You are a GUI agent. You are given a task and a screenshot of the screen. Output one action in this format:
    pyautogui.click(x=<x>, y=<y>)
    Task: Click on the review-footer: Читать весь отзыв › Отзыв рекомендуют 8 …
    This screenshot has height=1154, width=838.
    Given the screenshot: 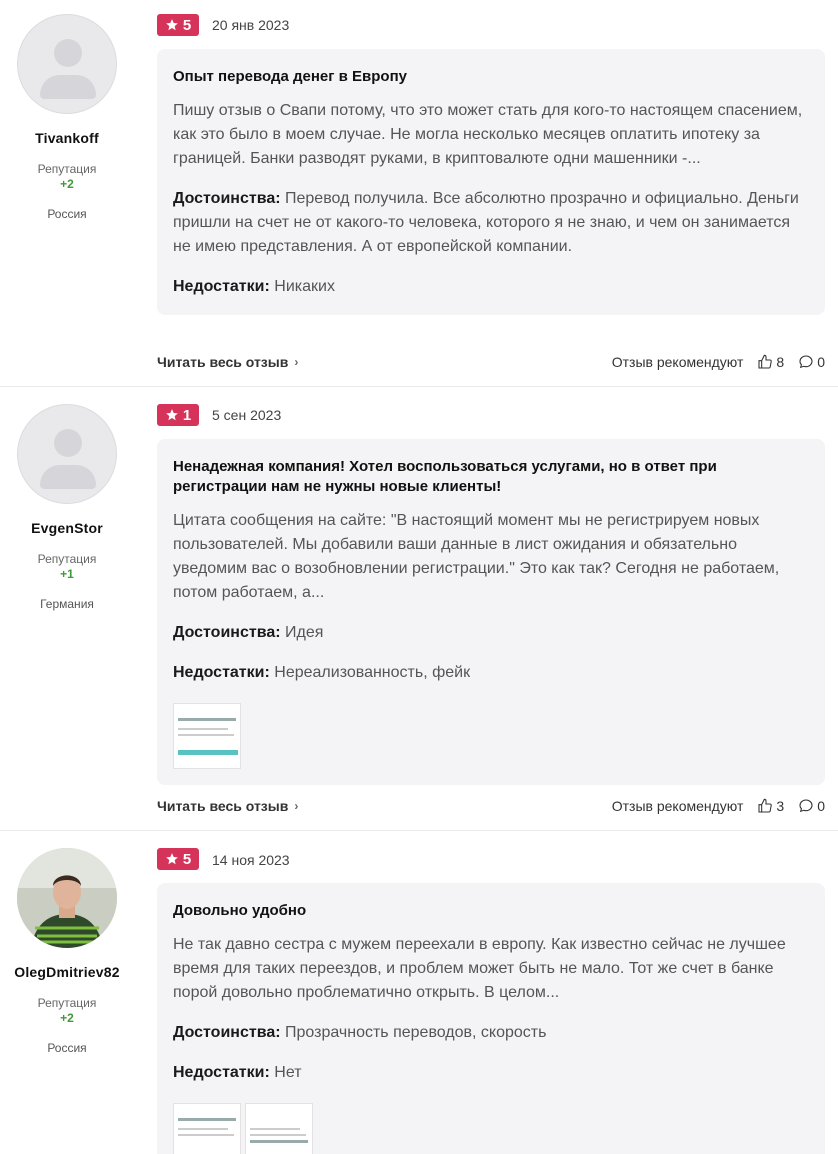 What is the action you would take?
    pyautogui.click(x=491, y=362)
    